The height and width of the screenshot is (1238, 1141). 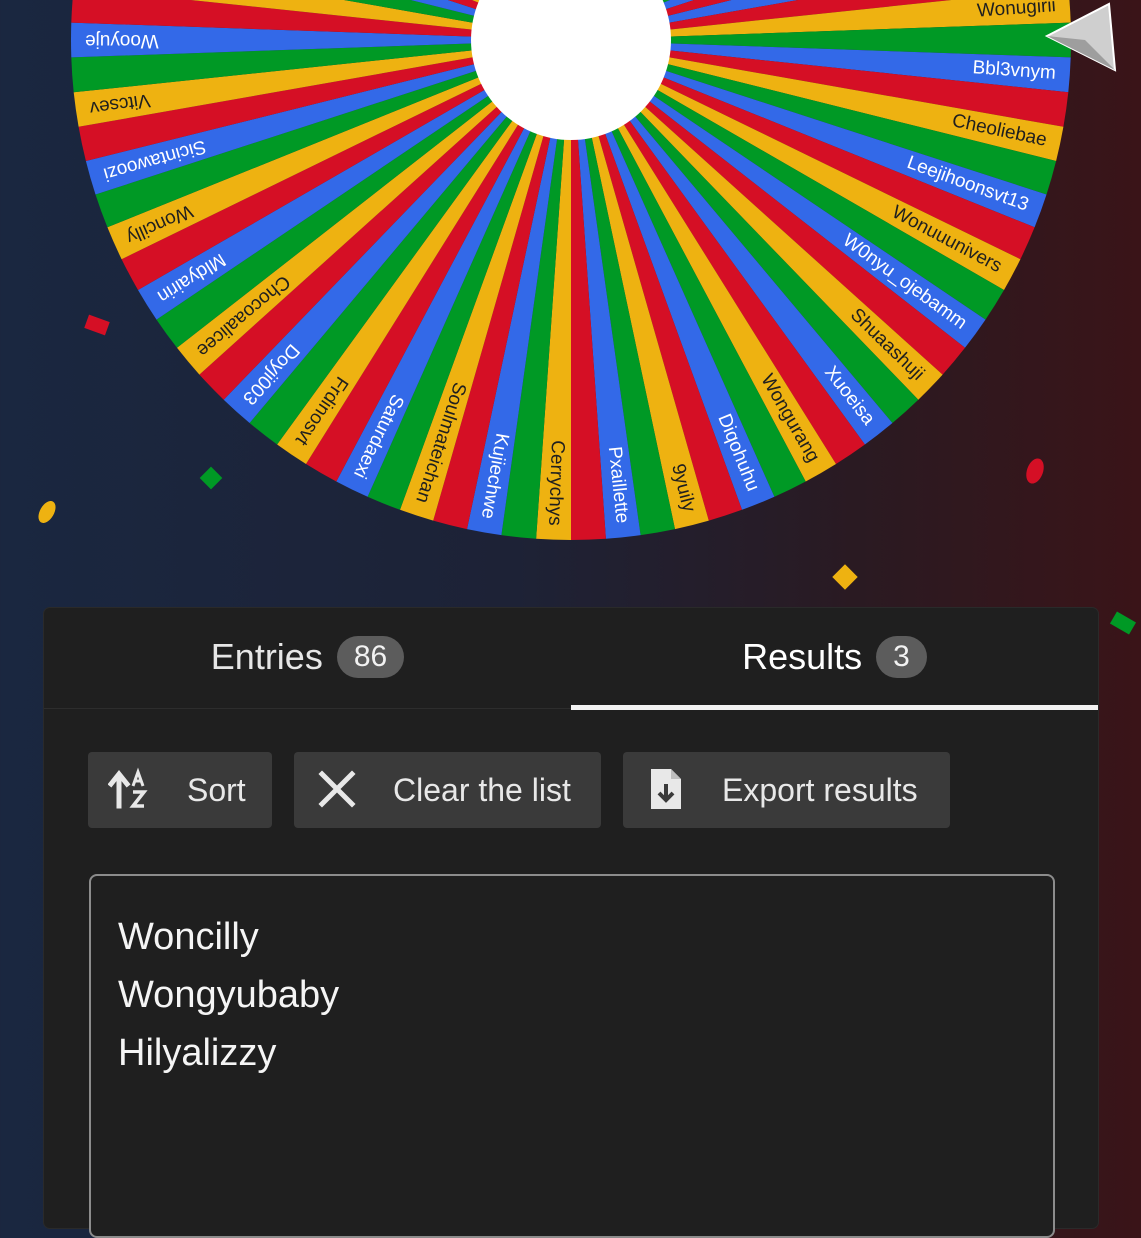 What do you see at coordinates (556, 483) in the screenshot?
I see `wheel-entry-label: Cerrychys` at bounding box center [556, 483].